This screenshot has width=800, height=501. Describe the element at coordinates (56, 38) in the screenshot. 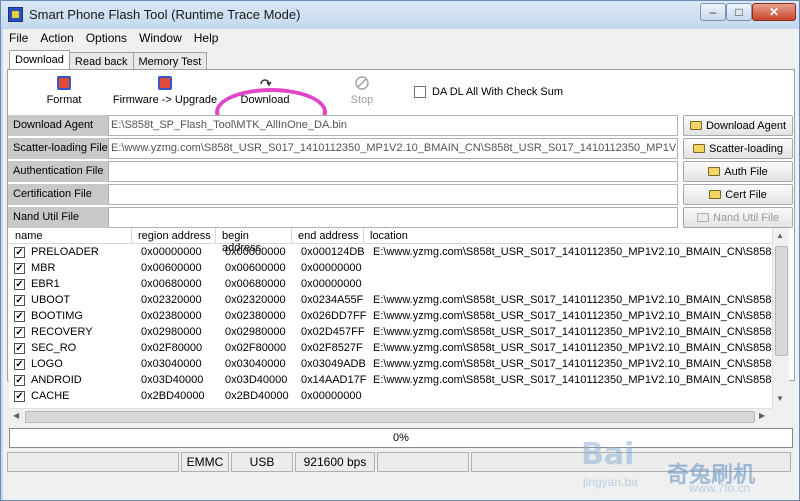

I see `menu-action: Action` at that location.